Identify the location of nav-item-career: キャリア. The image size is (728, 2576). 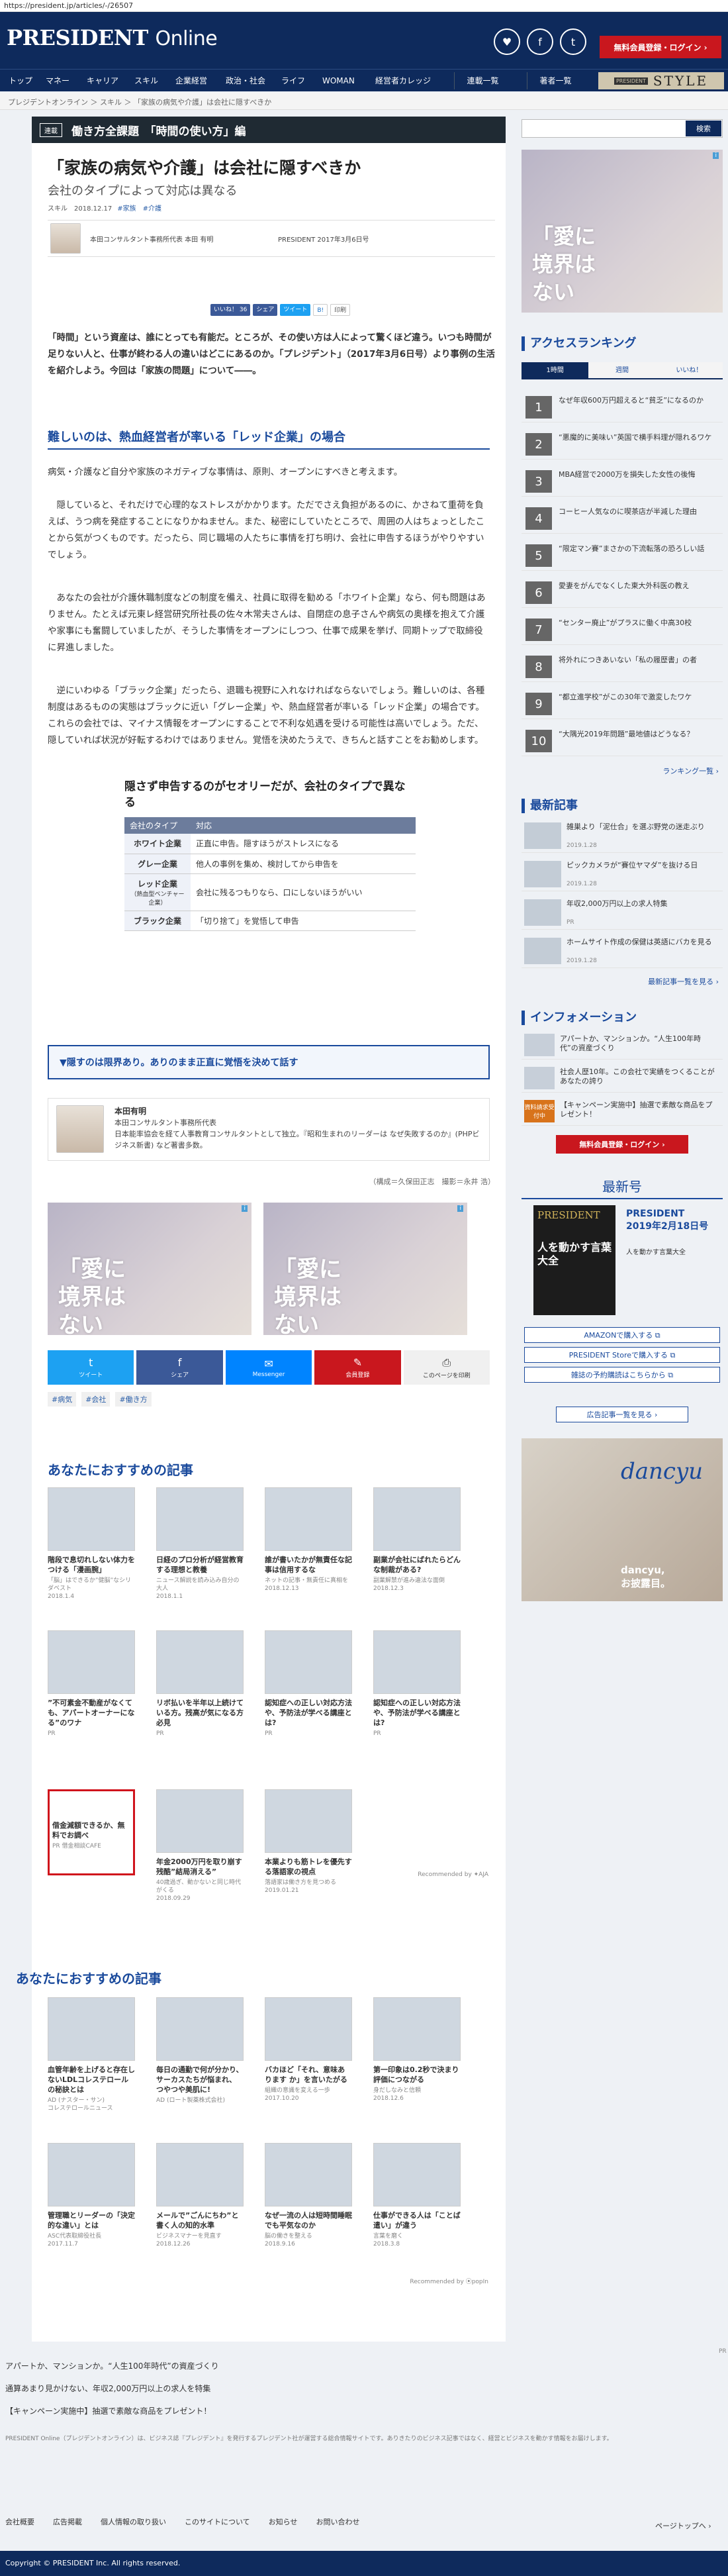
(103, 81).